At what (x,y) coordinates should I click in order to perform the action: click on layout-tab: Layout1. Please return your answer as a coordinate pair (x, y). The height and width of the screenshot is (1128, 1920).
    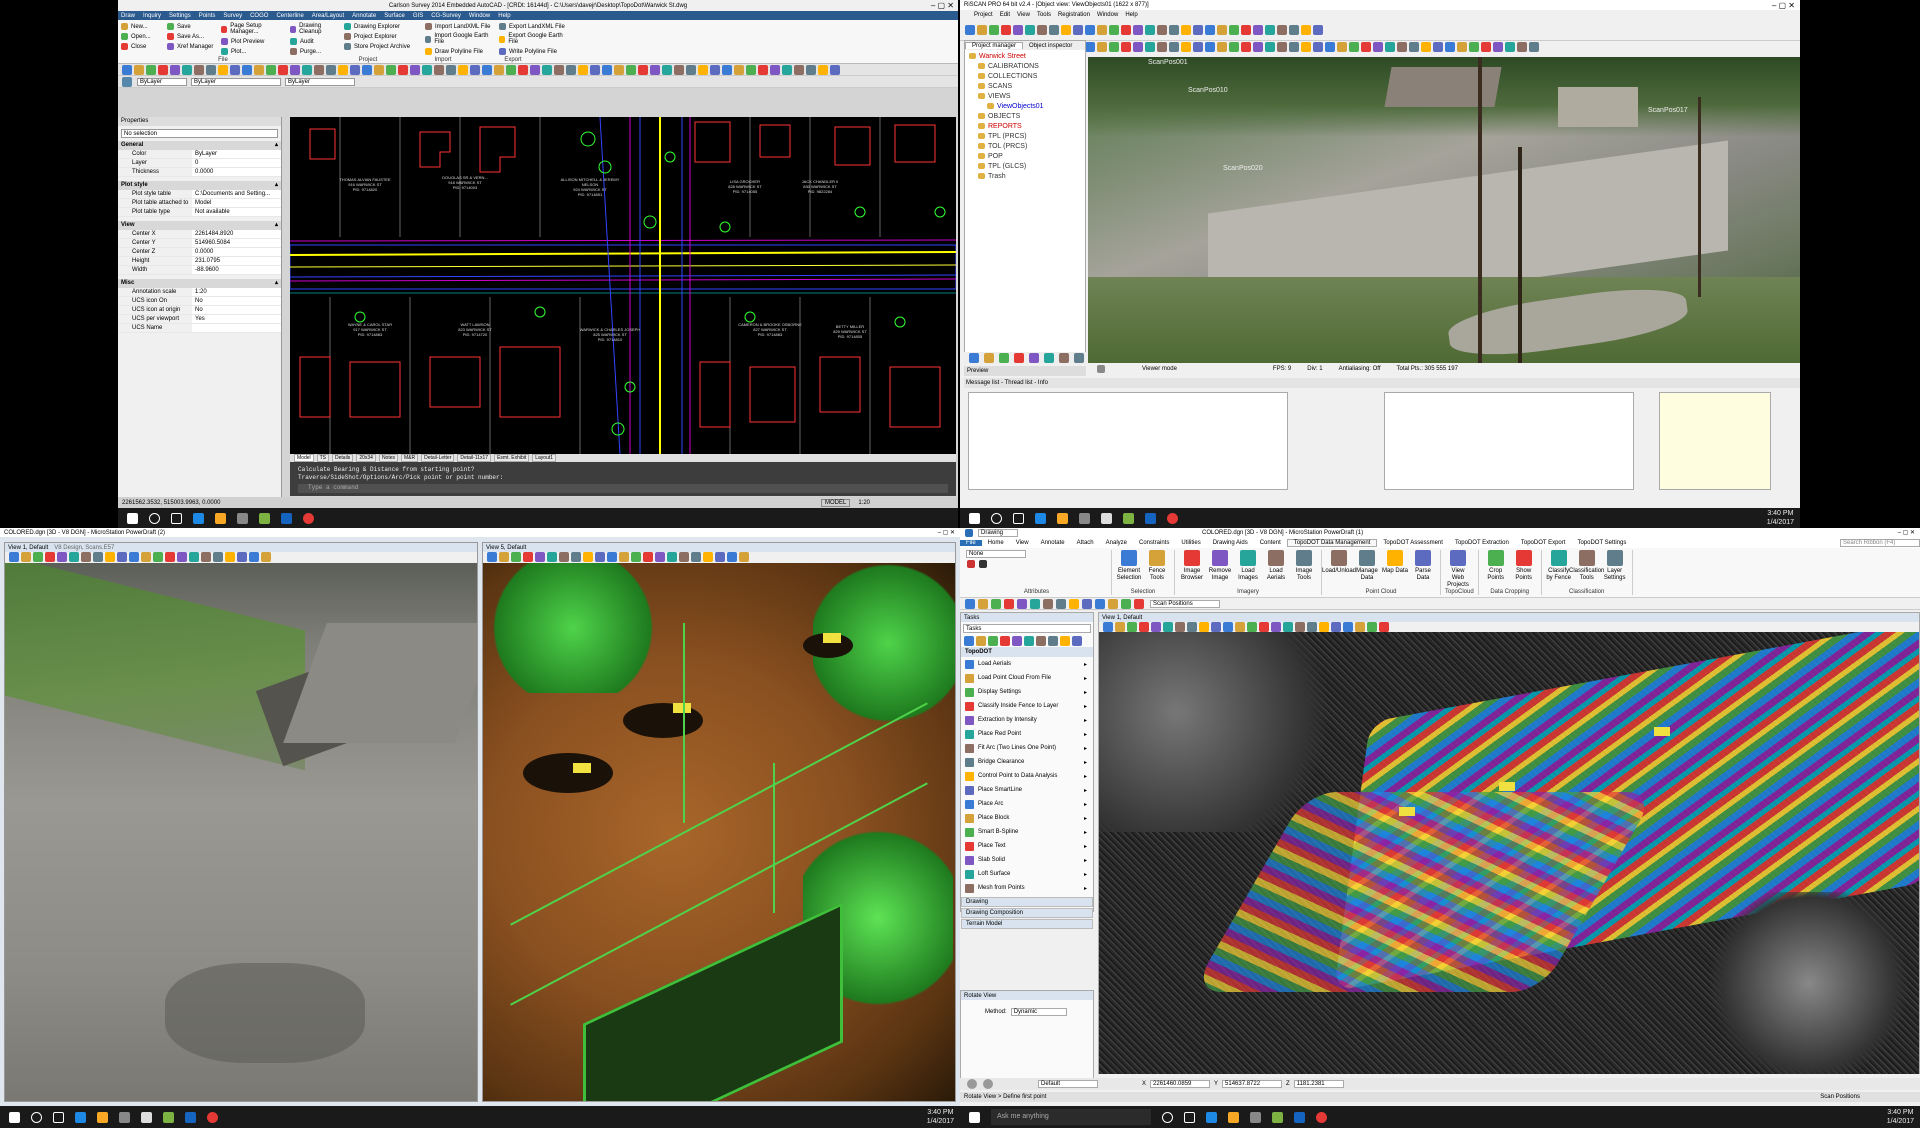
    Looking at the image, I should click on (544, 458).